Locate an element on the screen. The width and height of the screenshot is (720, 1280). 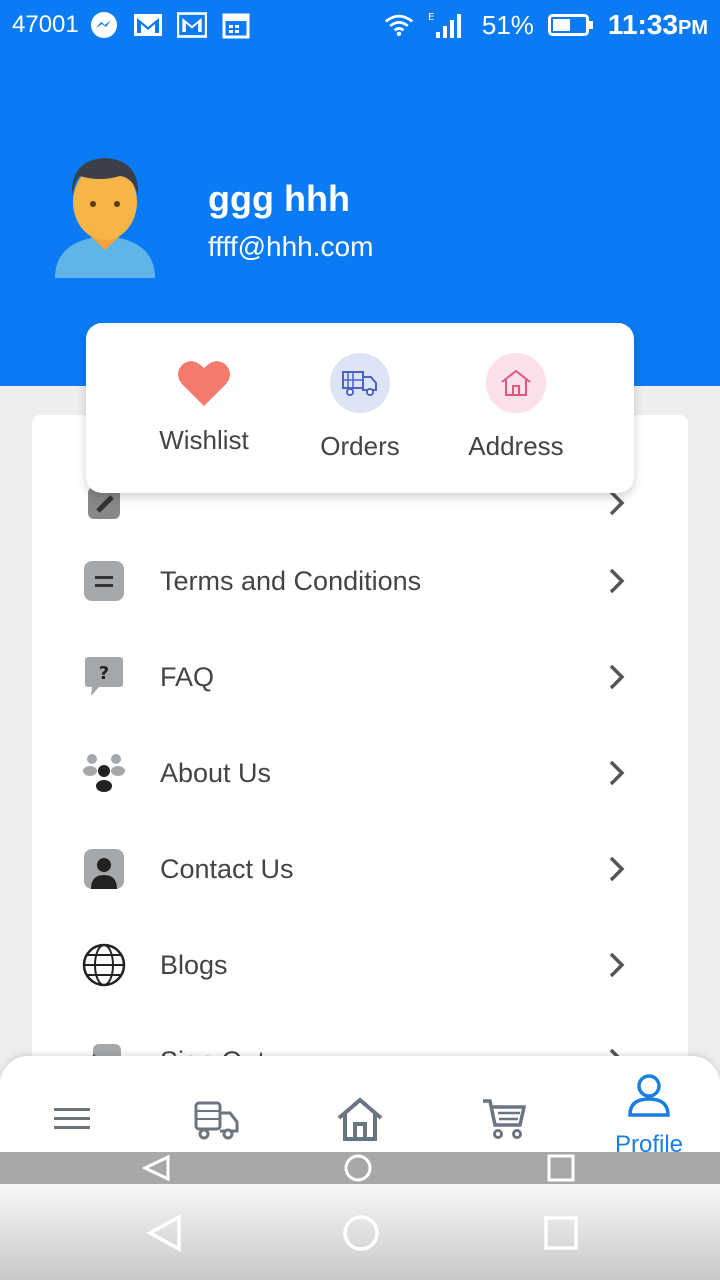
menu-item-label: Terms and Conditions is located at coordinates (291, 580).